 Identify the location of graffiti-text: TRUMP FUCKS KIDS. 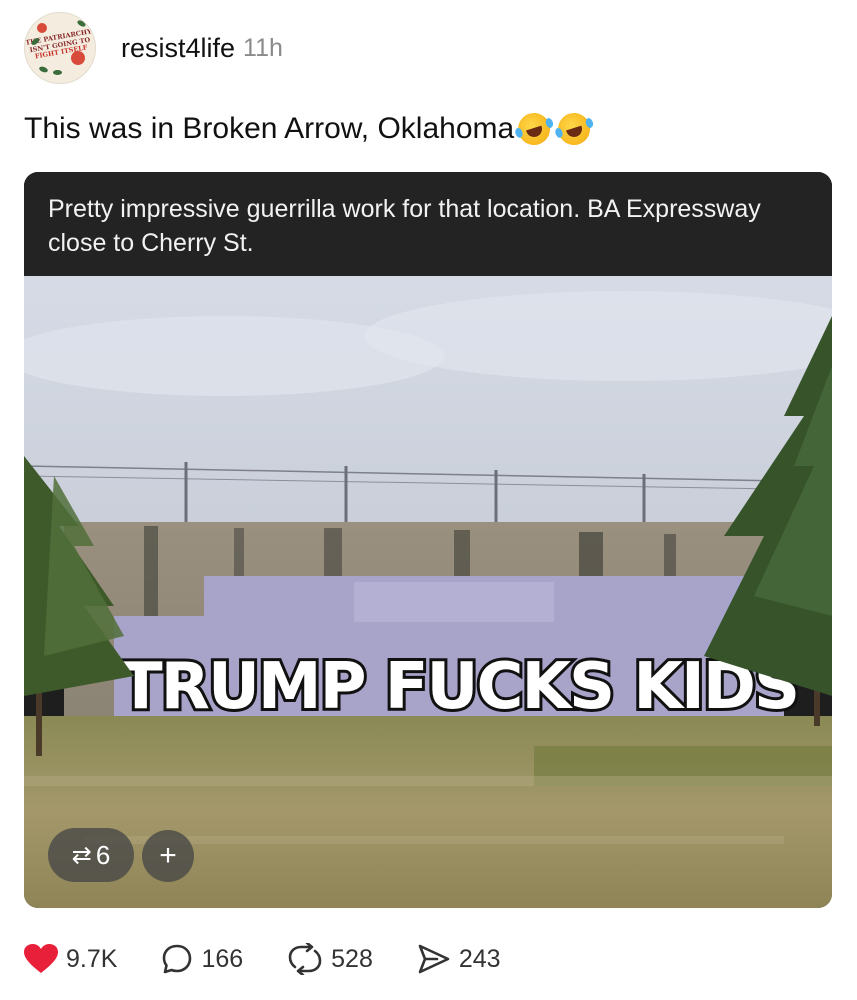
(458, 687).